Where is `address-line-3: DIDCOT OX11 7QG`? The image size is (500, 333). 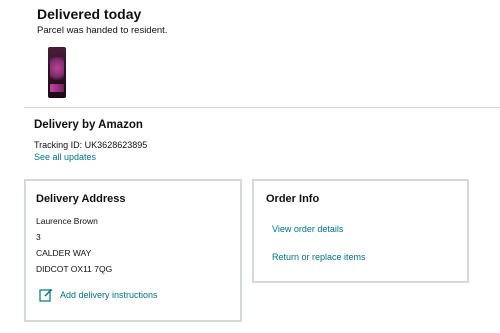
address-line-3: DIDCOT OX11 7QG is located at coordinates (74, 269).